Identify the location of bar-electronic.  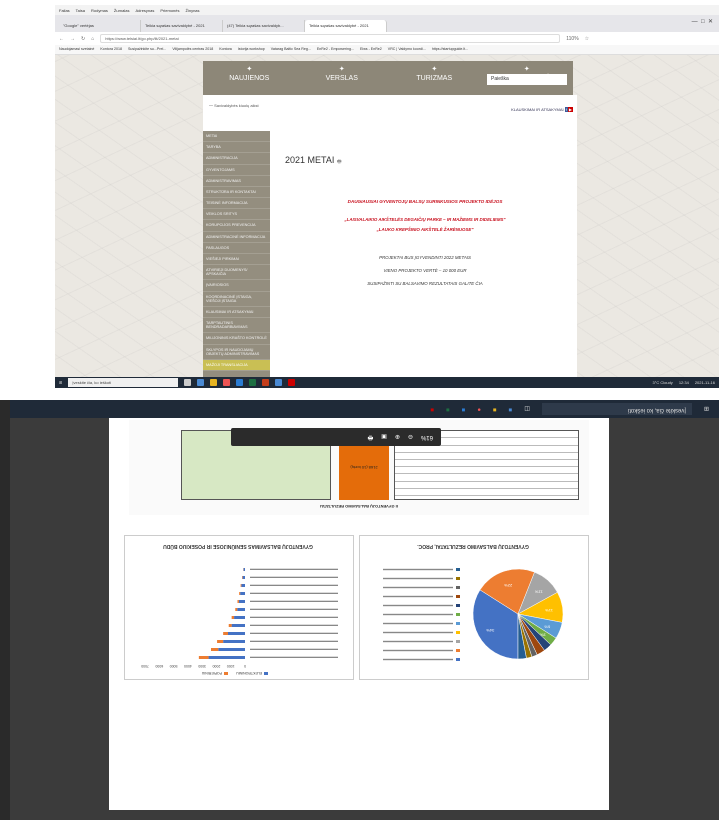
(244, 569).